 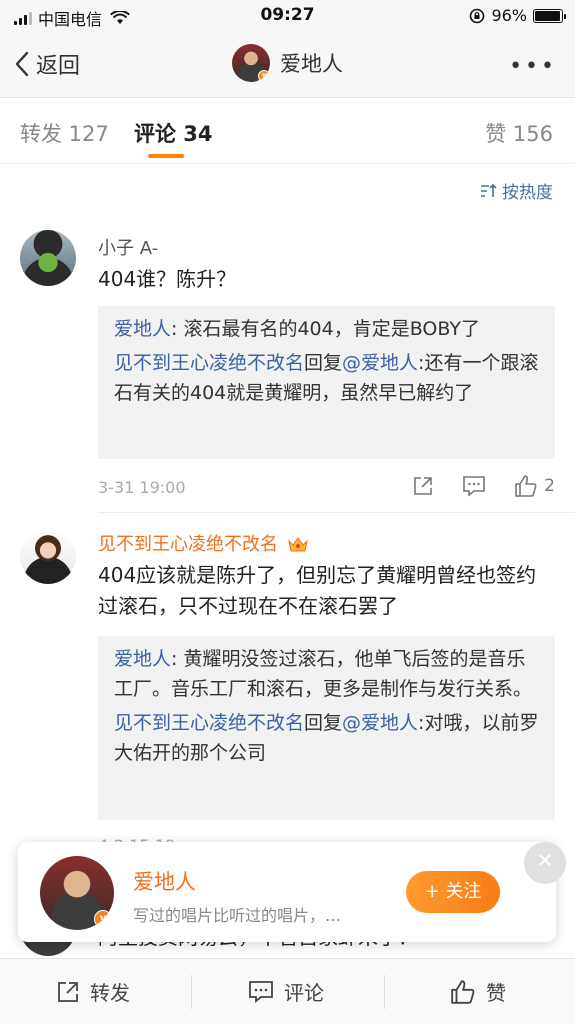 What do you see at coordinates (519, 133) in the screenshot?
I see `tab-like: 赞 156` at bounding box center [519, 133].